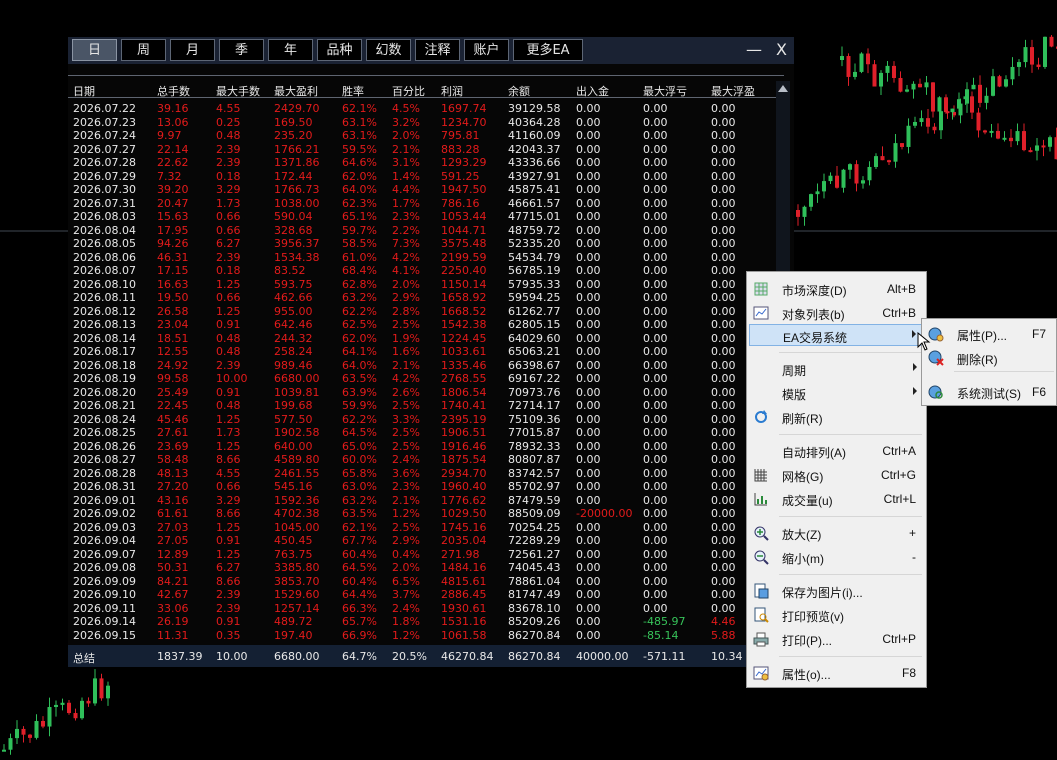 This screenshot has width=1057, height=760. Describe the element at coordinates (297, 527) in the screenshot. I see `table-cell: 1045.00` at that location.